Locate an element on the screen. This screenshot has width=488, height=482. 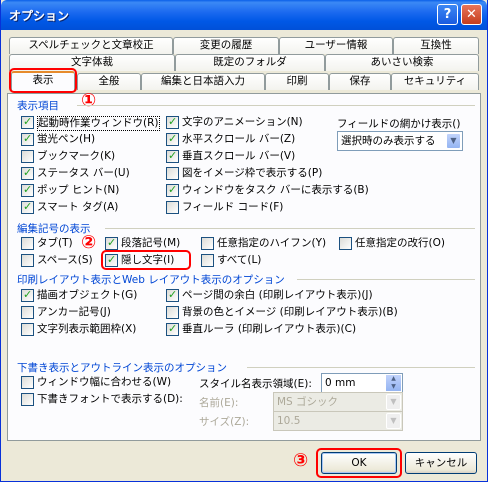
tab-print: 印刷 is located at coordinates (297, 81).